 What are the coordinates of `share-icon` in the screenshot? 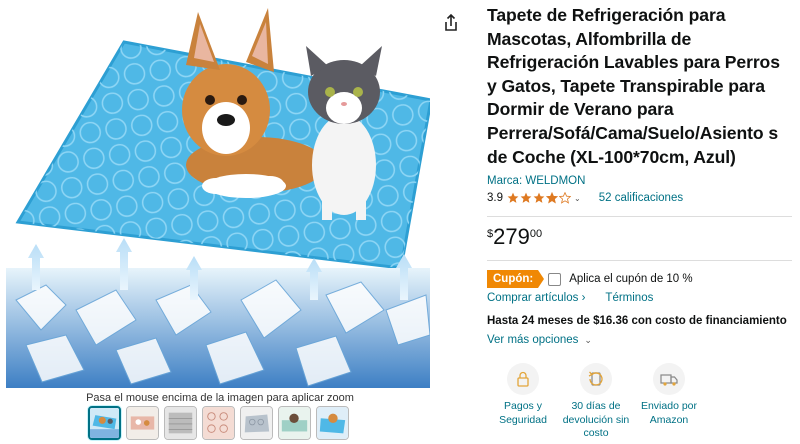 It's located at (451, 23).